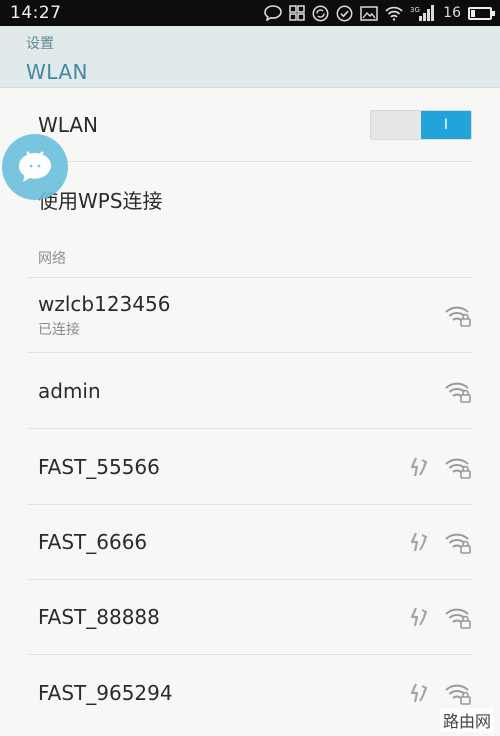 This screenshot has height=736, width=500. What do you see at coordinates (273, 13) in the screenshot?
I see `chat-bubble-icon` at bounding box center [273, 13].